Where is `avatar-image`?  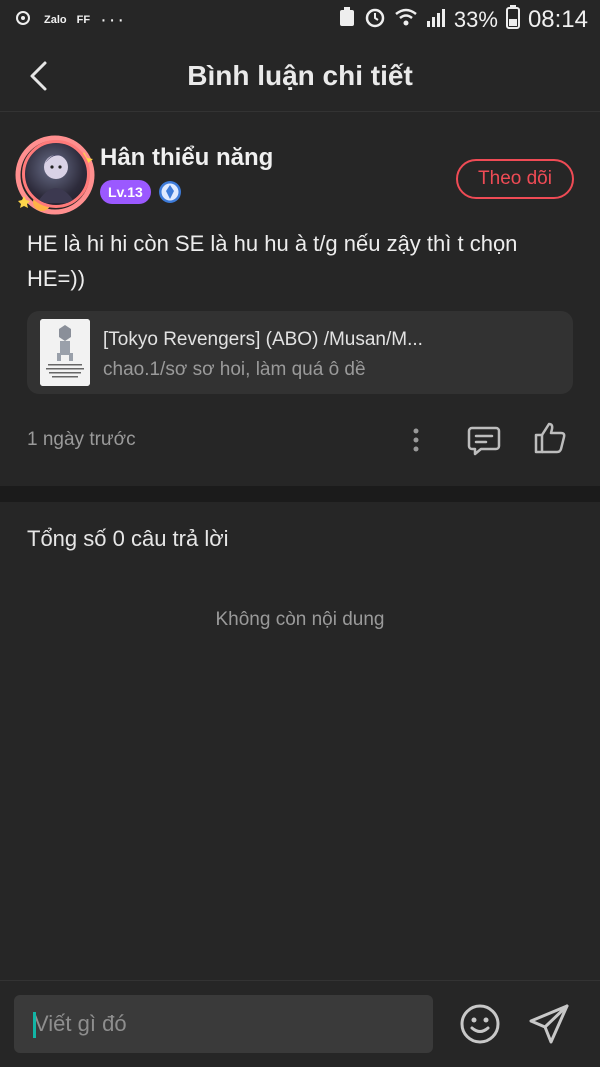 avatar-image is located at coordinates (56, 178).